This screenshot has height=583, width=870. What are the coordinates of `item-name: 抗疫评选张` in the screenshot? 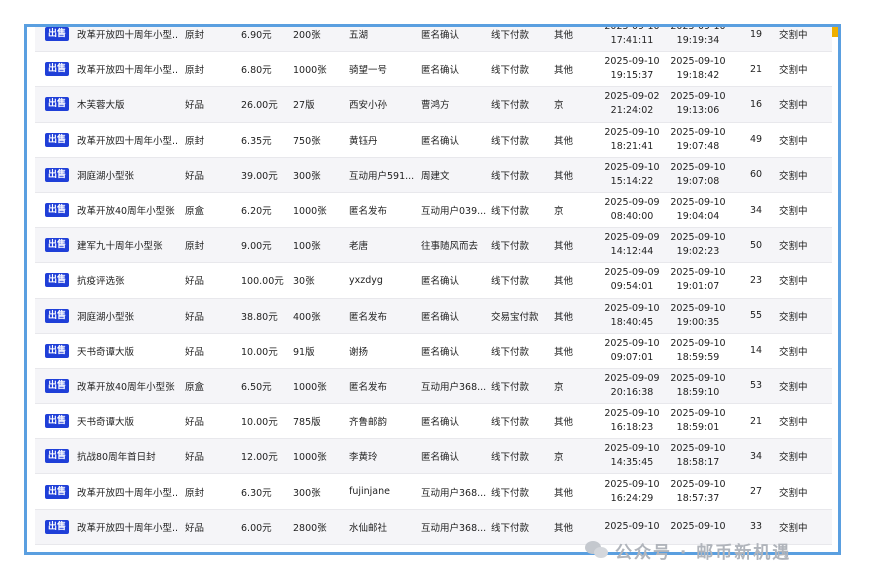 It's located at (127, 280).